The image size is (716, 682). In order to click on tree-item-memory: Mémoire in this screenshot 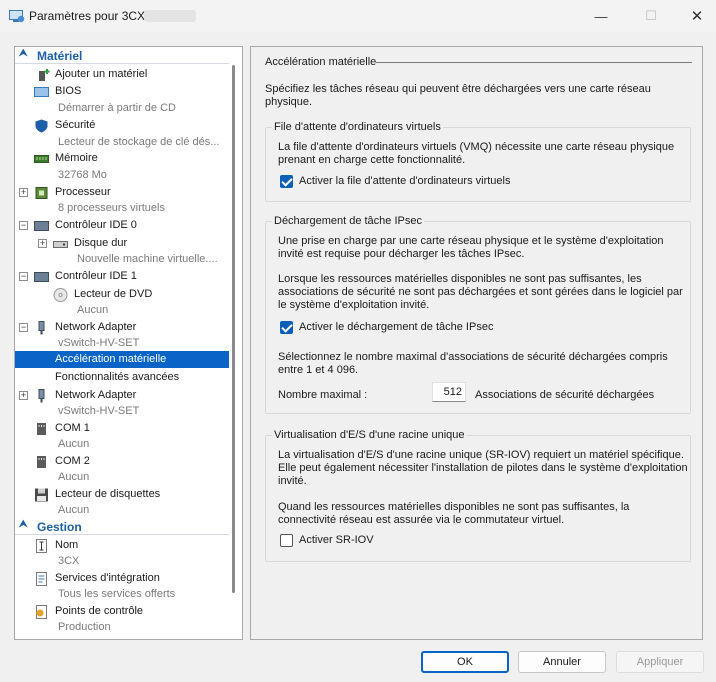, I will do `click(122, 158)`.